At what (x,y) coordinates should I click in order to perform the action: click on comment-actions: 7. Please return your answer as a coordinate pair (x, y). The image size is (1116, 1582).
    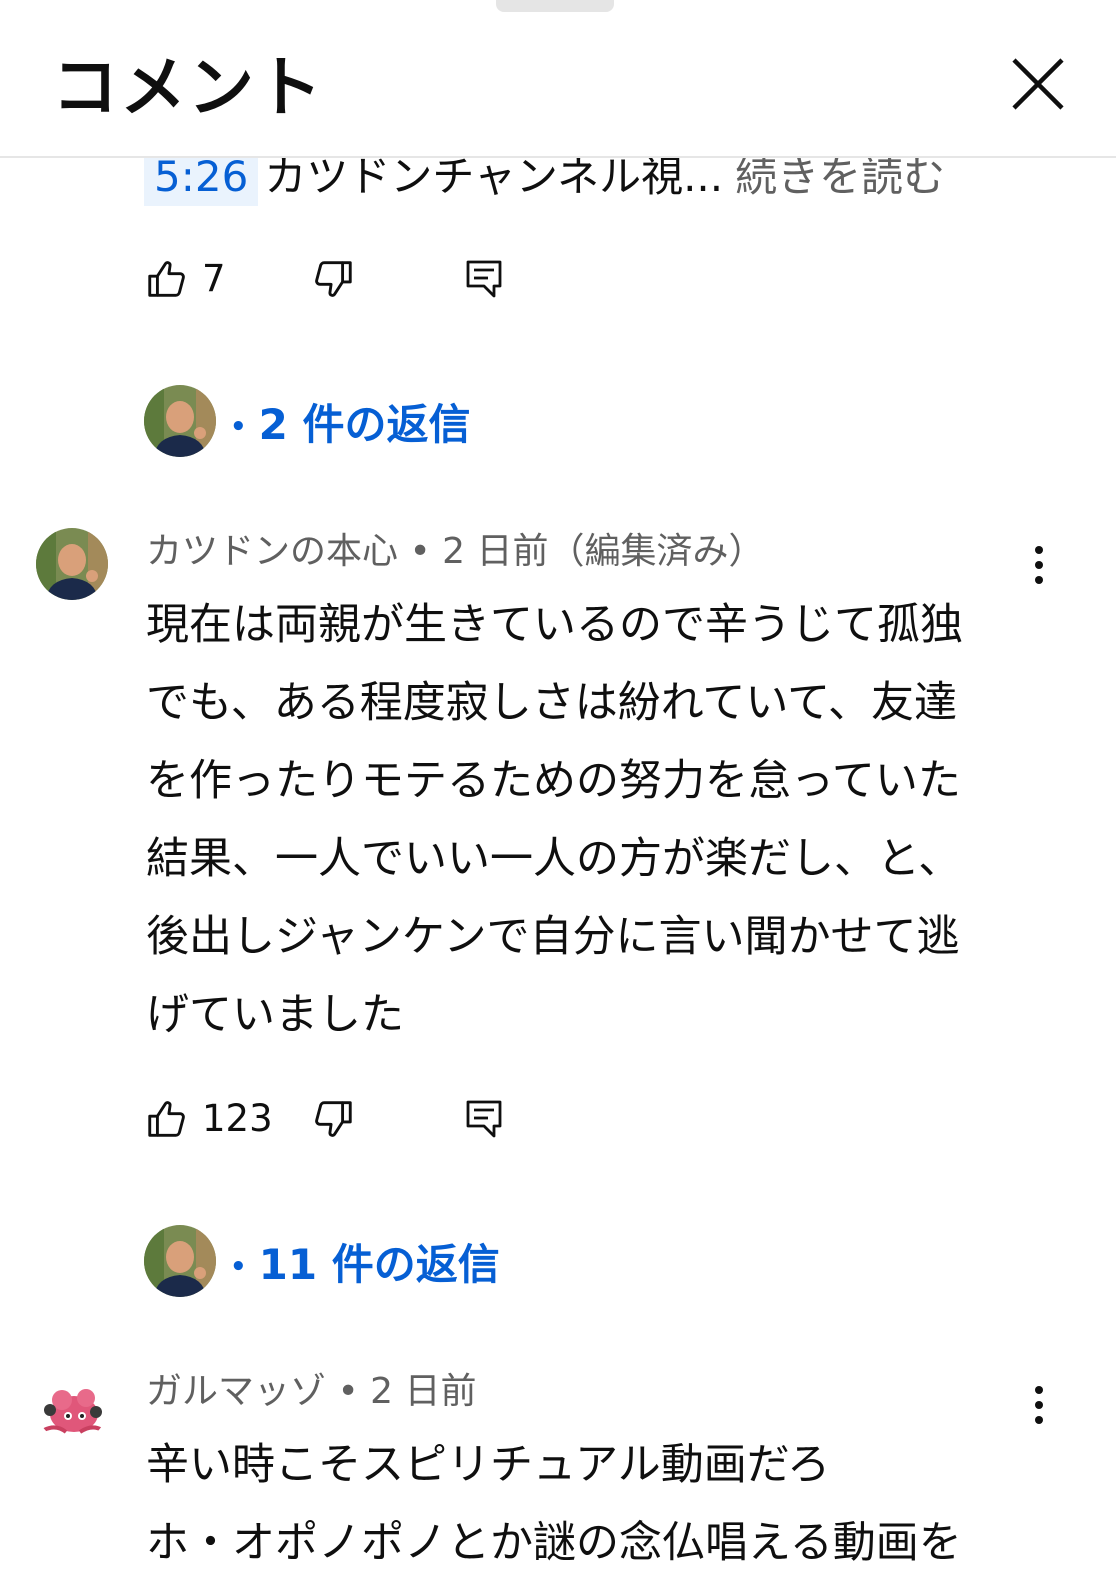
    Looking at the image, I should click on (344, 279).